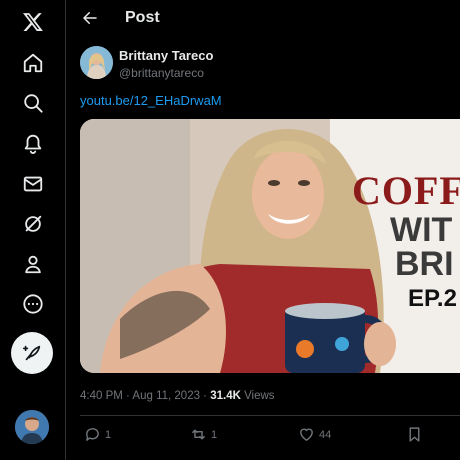 The width and height of the screenshot is (460, 460). I want to click on repost-button: 1, so click(203, 434).